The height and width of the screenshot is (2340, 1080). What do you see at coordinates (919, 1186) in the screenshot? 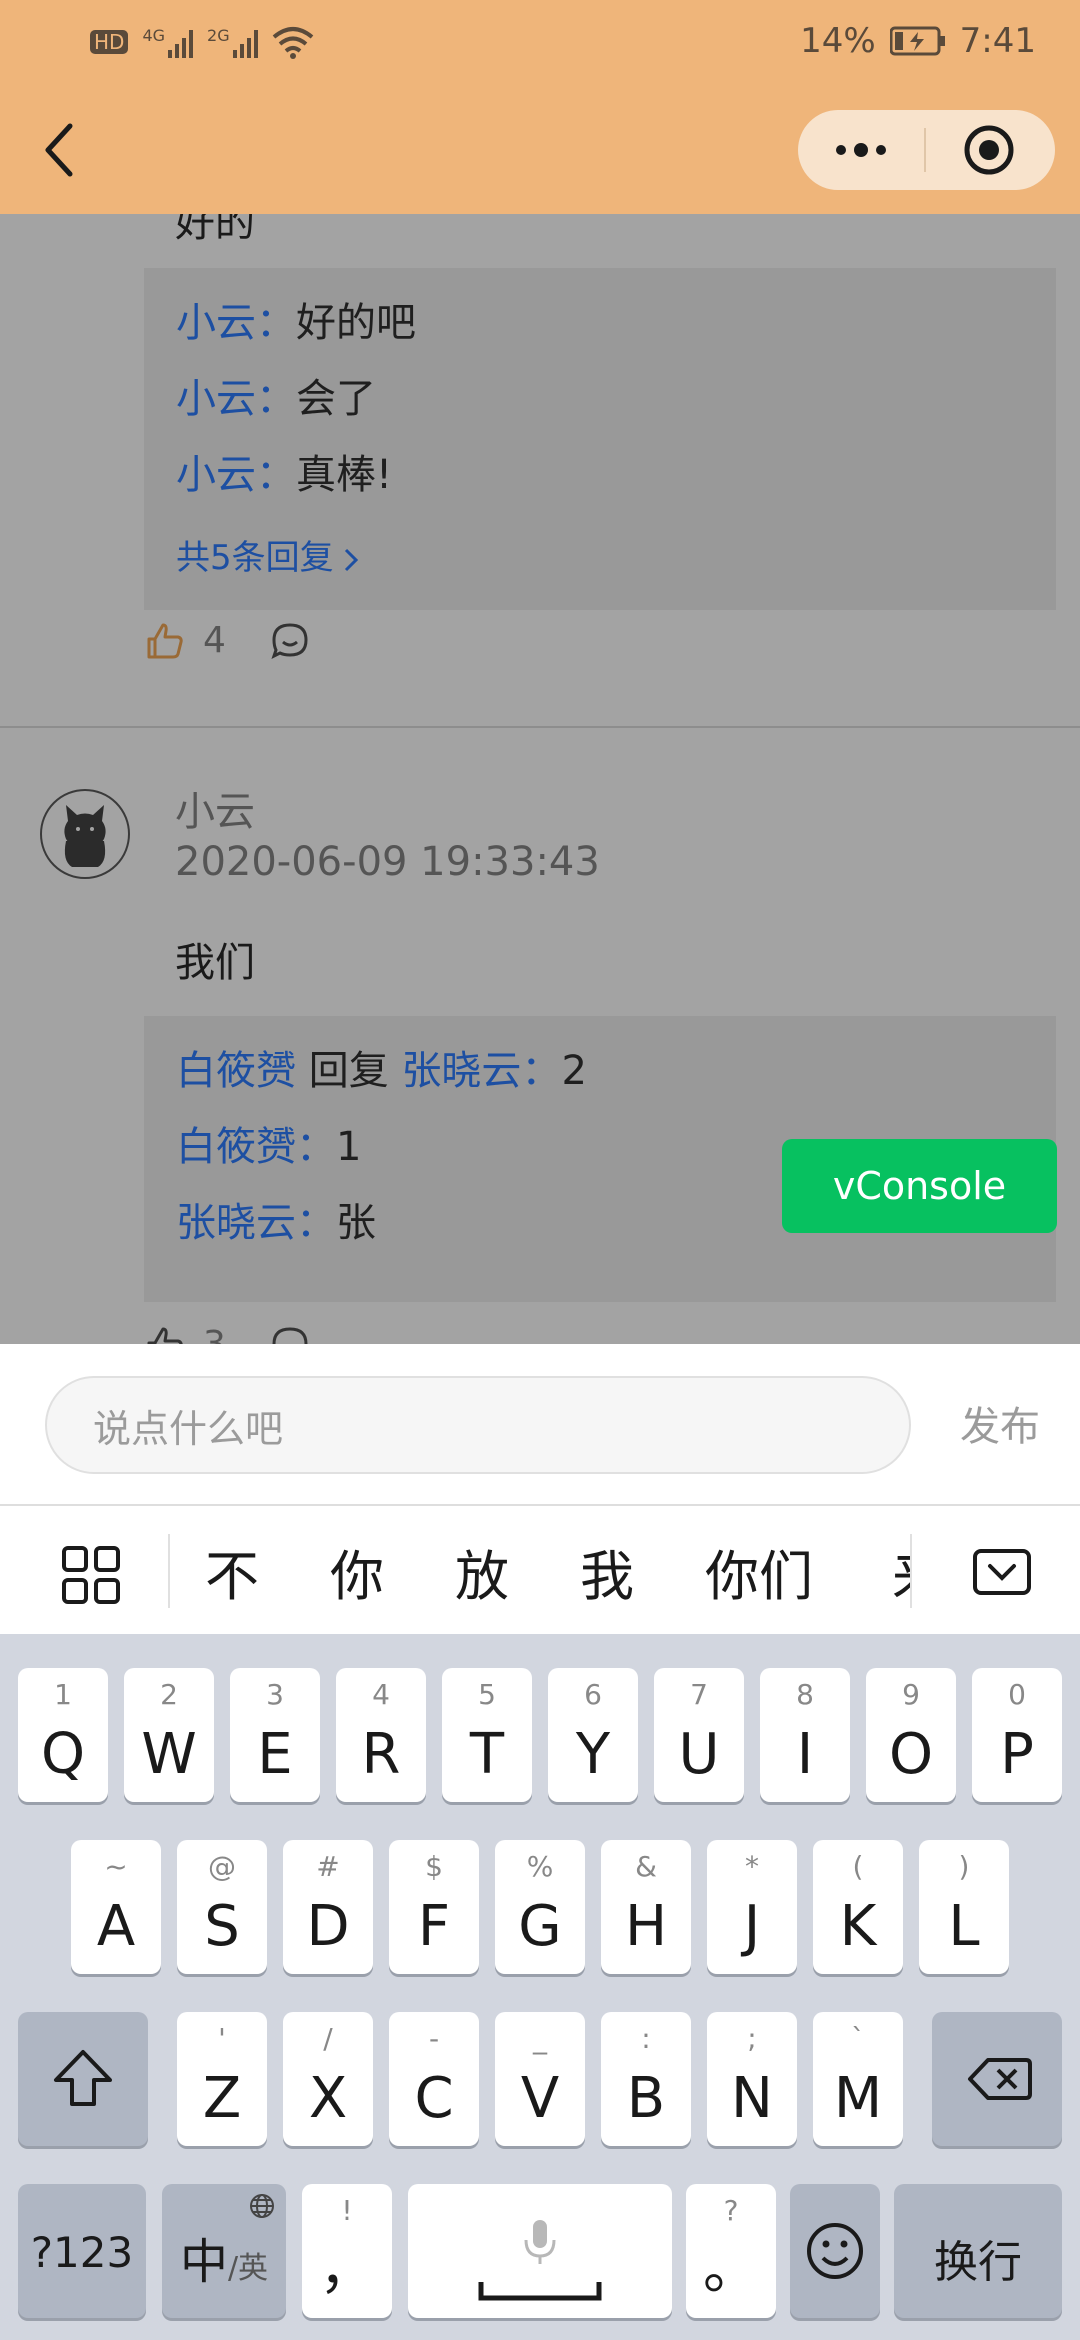
I see `vconsole-button: vConsole` at bounding box center [919, 1186].